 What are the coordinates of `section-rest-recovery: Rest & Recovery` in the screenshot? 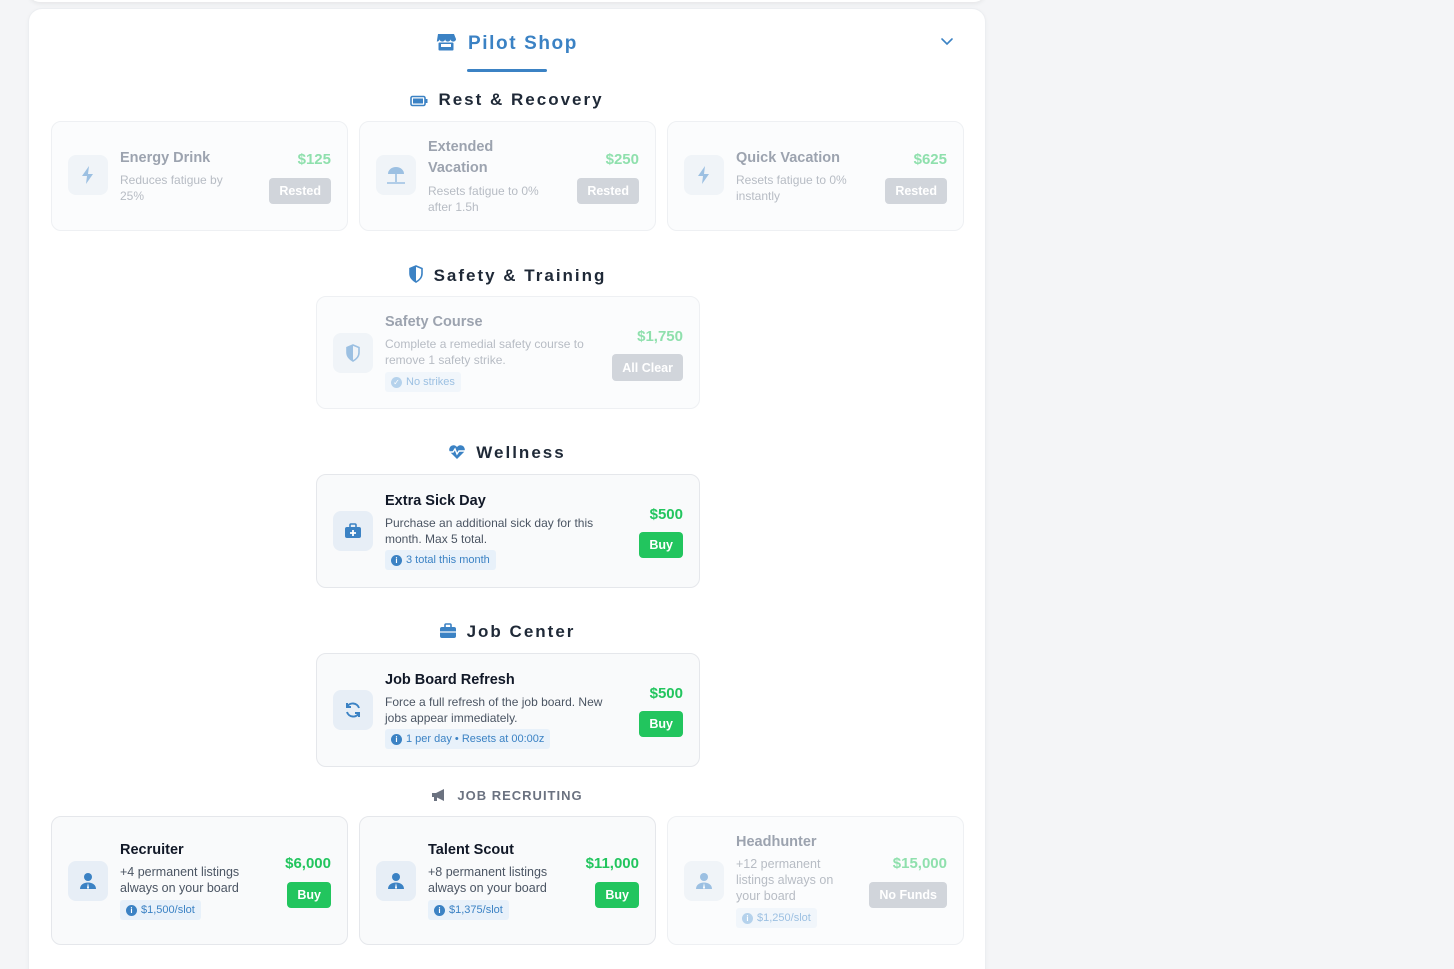 It's located at (507, 101).